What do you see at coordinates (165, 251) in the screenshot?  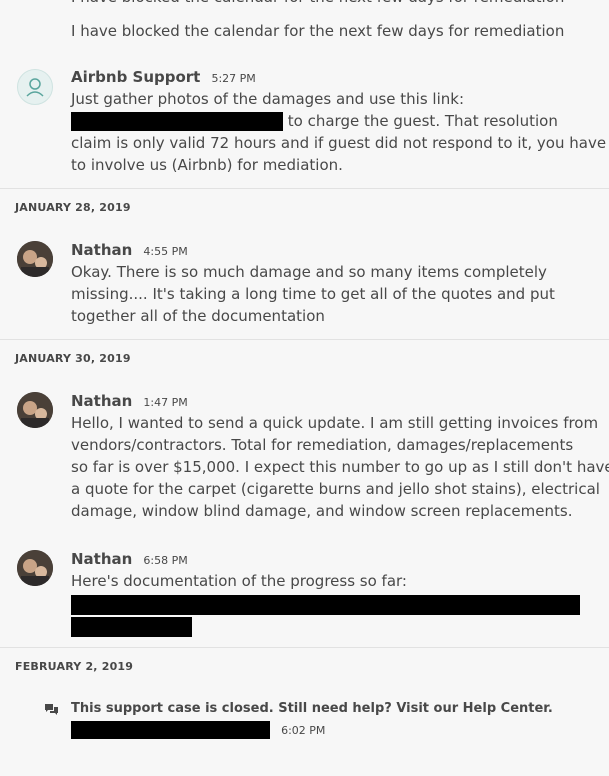 I see `message-time: 4:55 PM` at bounding box center [165, 251].